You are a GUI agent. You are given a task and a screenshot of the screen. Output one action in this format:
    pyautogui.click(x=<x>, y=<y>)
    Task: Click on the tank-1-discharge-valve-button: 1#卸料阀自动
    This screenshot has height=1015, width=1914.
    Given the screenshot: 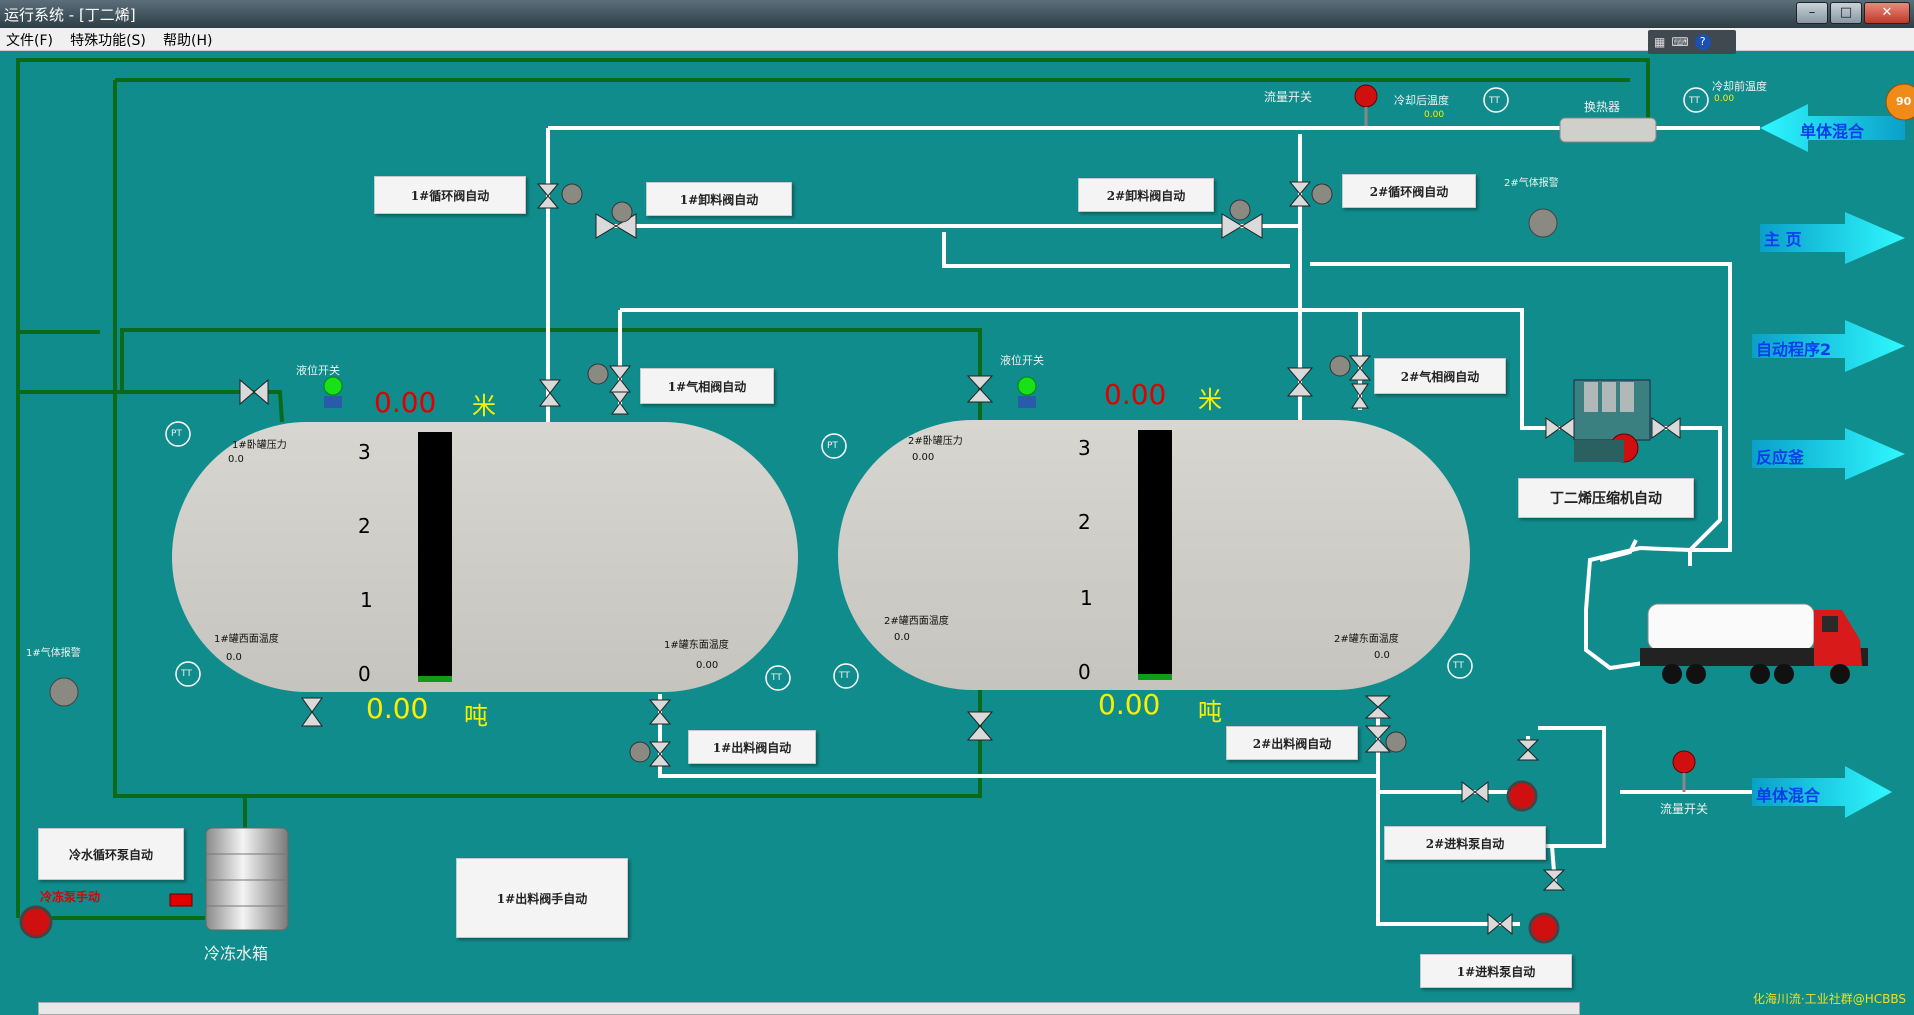 What is the action you would take?
    pyautogui.click(x=719, y=199)
    